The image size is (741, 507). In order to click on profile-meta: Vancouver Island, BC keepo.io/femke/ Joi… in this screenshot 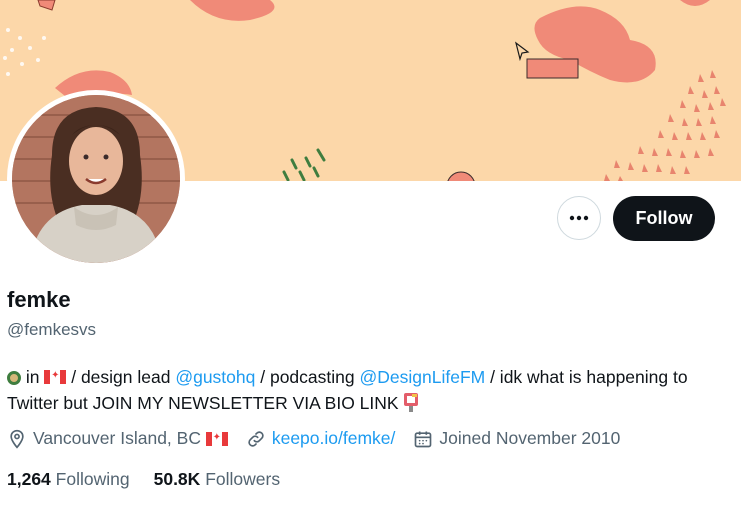, I will do `click(322, 438)`.